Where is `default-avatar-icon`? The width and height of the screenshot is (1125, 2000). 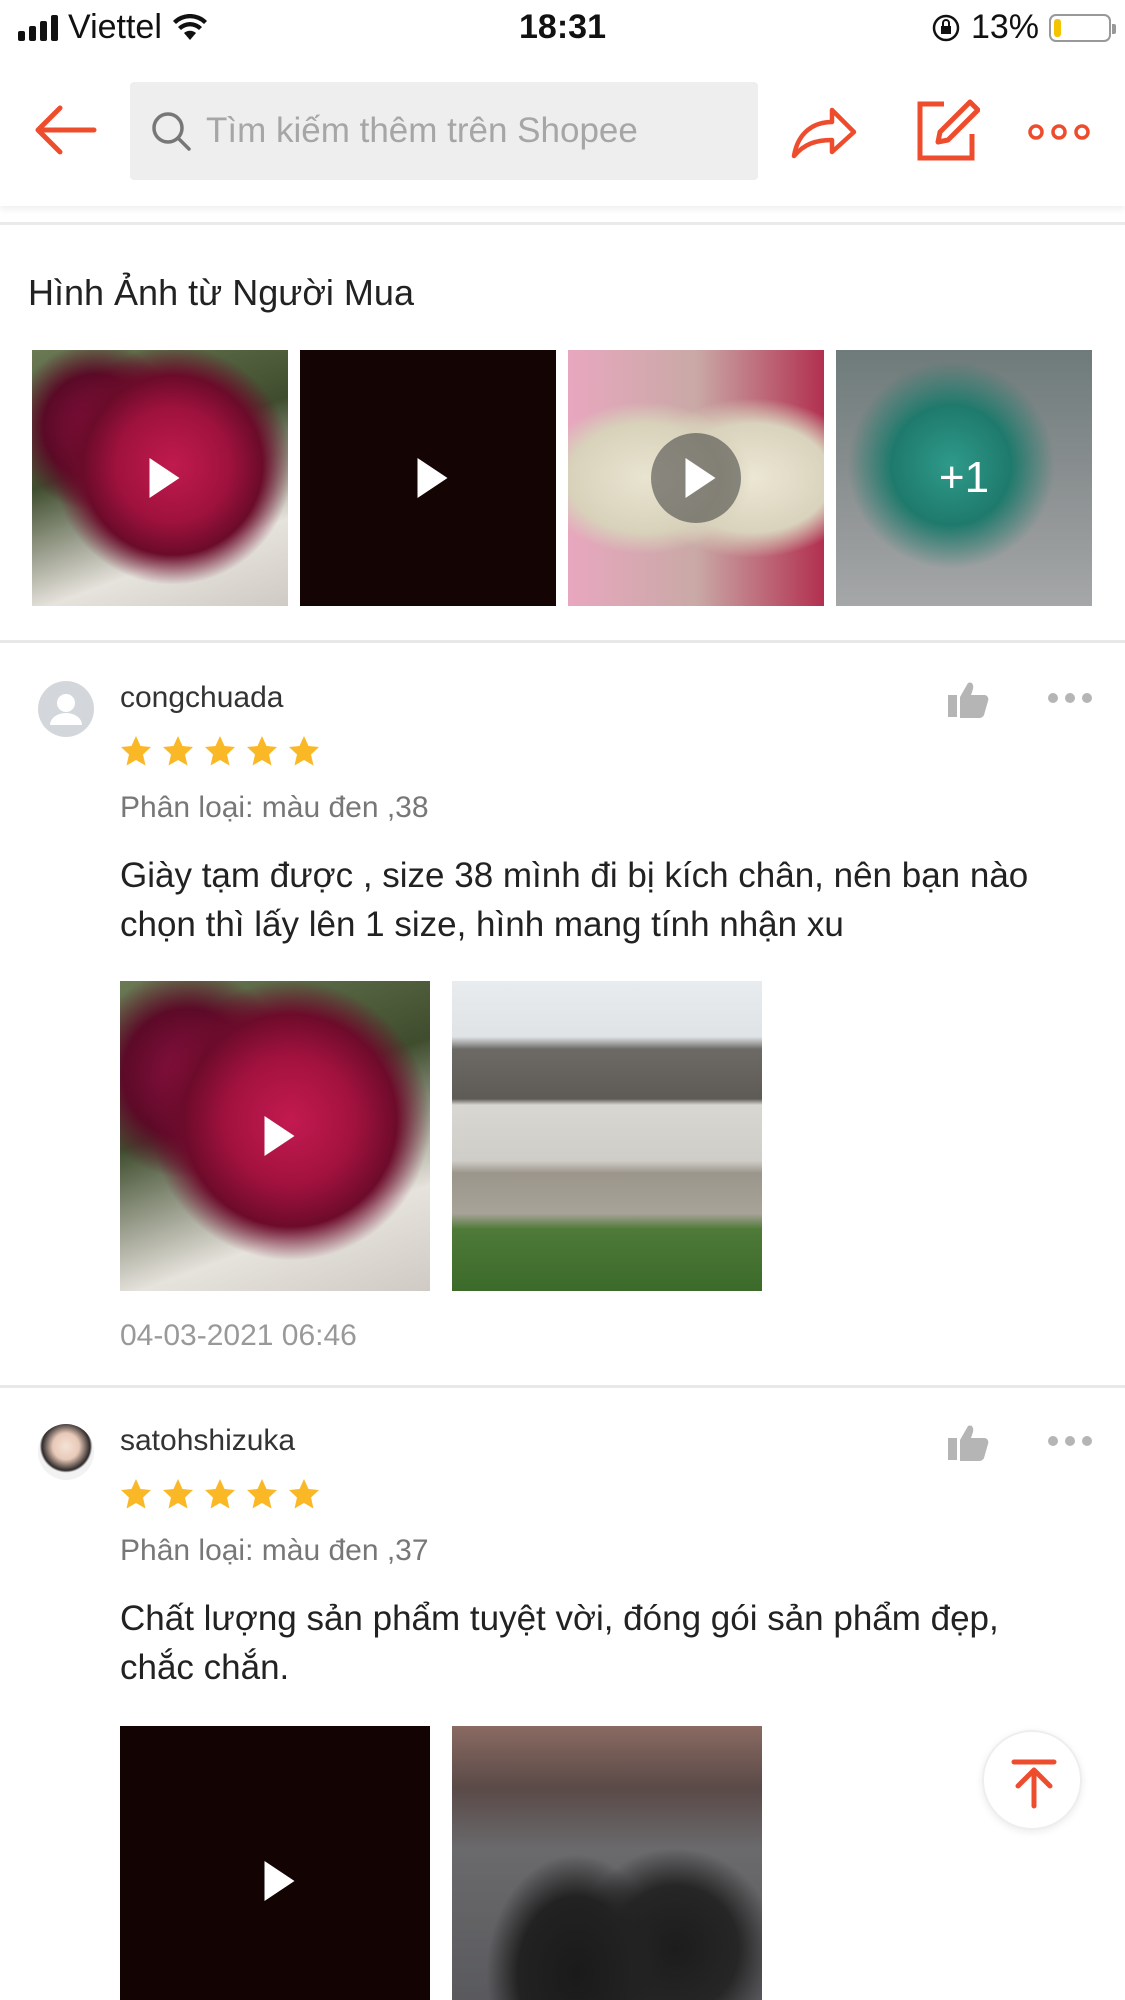
default-avatar-icon is located at coordinates (66, 709).